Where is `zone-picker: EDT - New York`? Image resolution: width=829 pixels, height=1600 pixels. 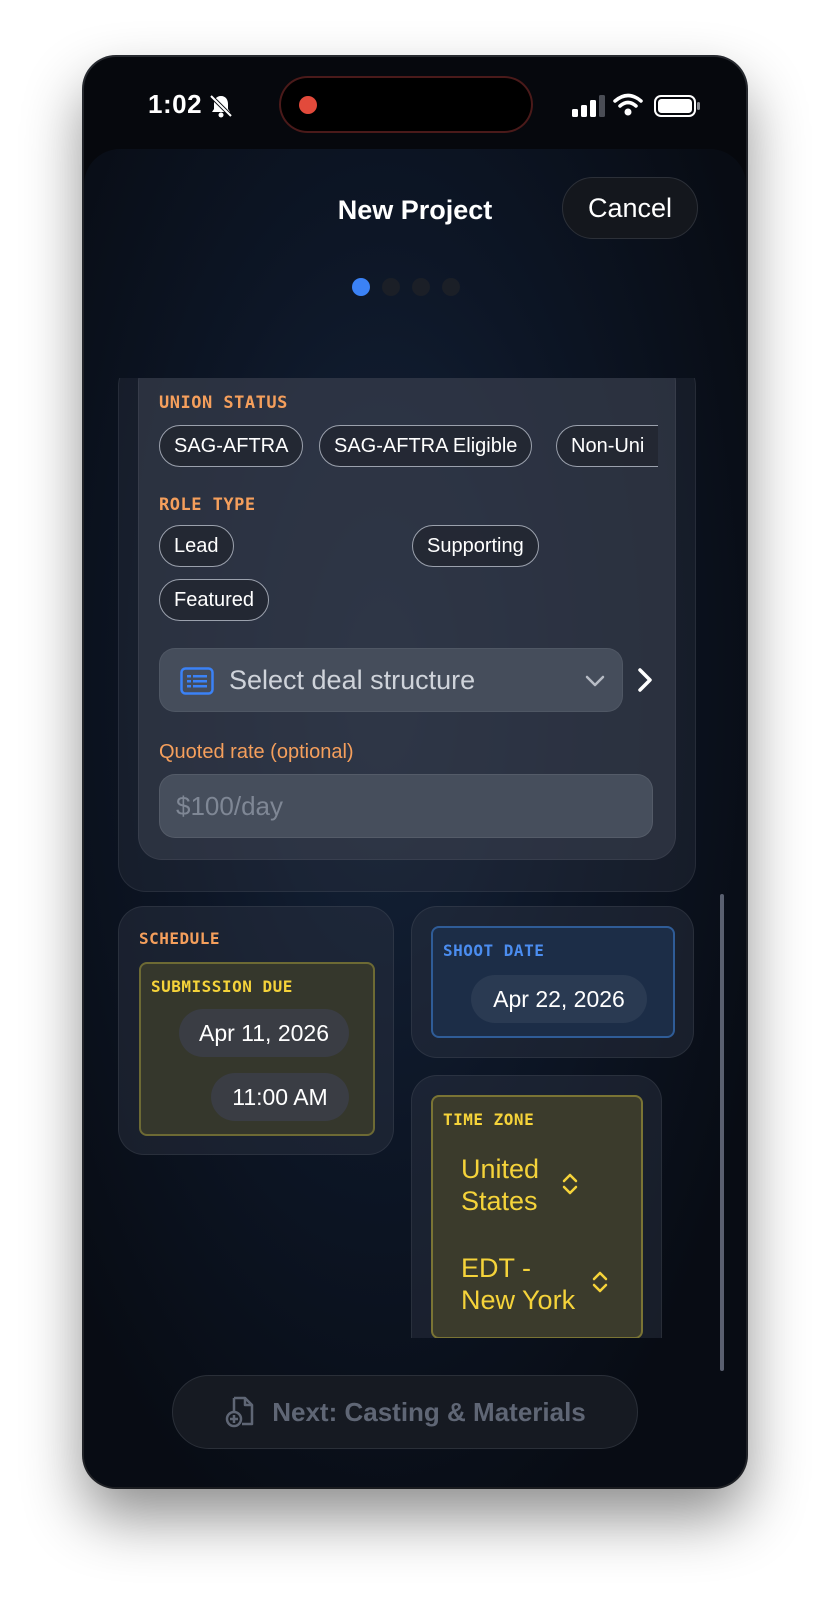 zone-picker: EDT - New York is located at coordinates (518, 1284).